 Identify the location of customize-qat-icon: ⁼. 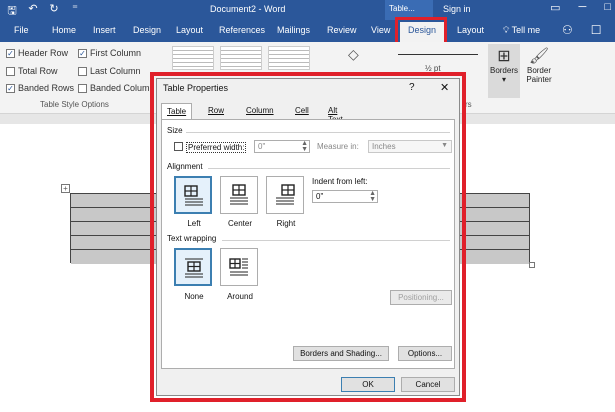
(75, 11).